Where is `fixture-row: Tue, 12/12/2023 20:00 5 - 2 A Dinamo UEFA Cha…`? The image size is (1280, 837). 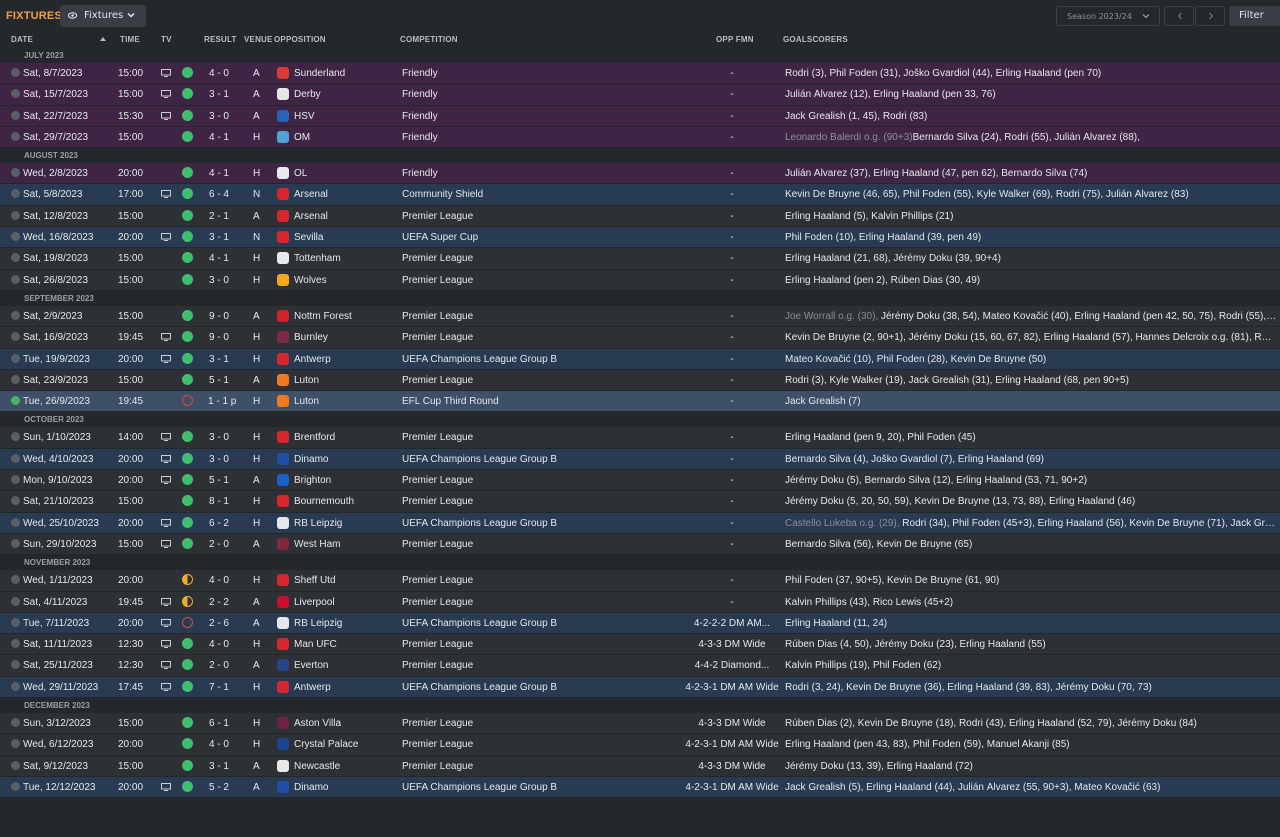
fixture-row: Tue, 12/12/2023 20:00 5 - 2 A Dinamo UEFA Cha… is located at coordinates (640, 787).